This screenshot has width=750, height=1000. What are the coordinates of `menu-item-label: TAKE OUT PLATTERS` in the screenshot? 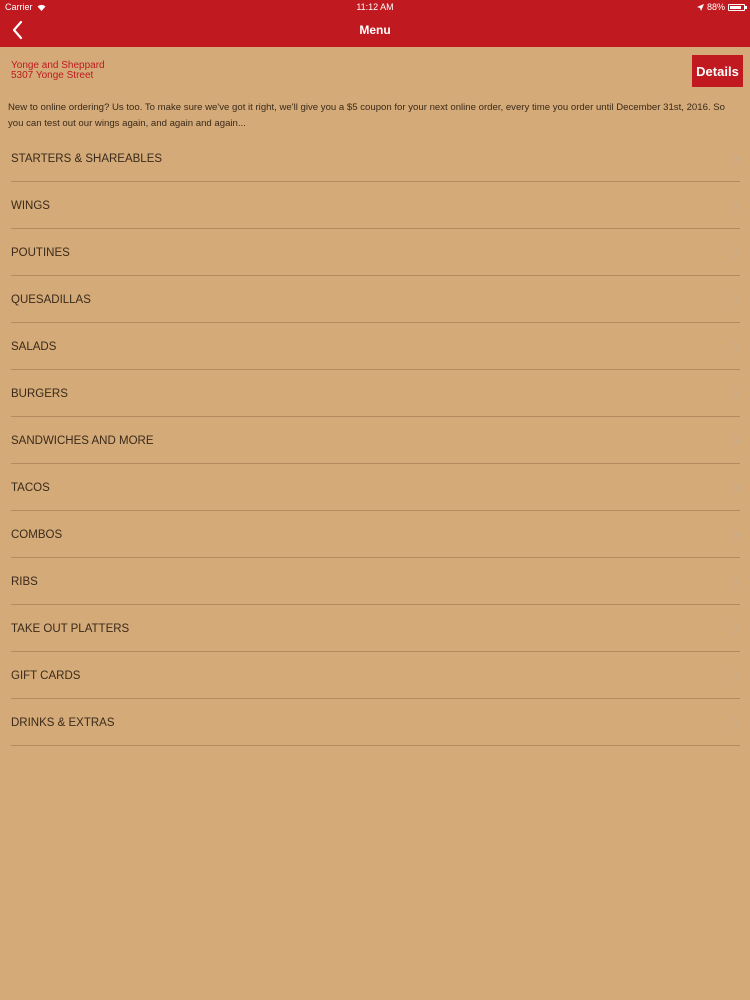 It's located at (70, 629).